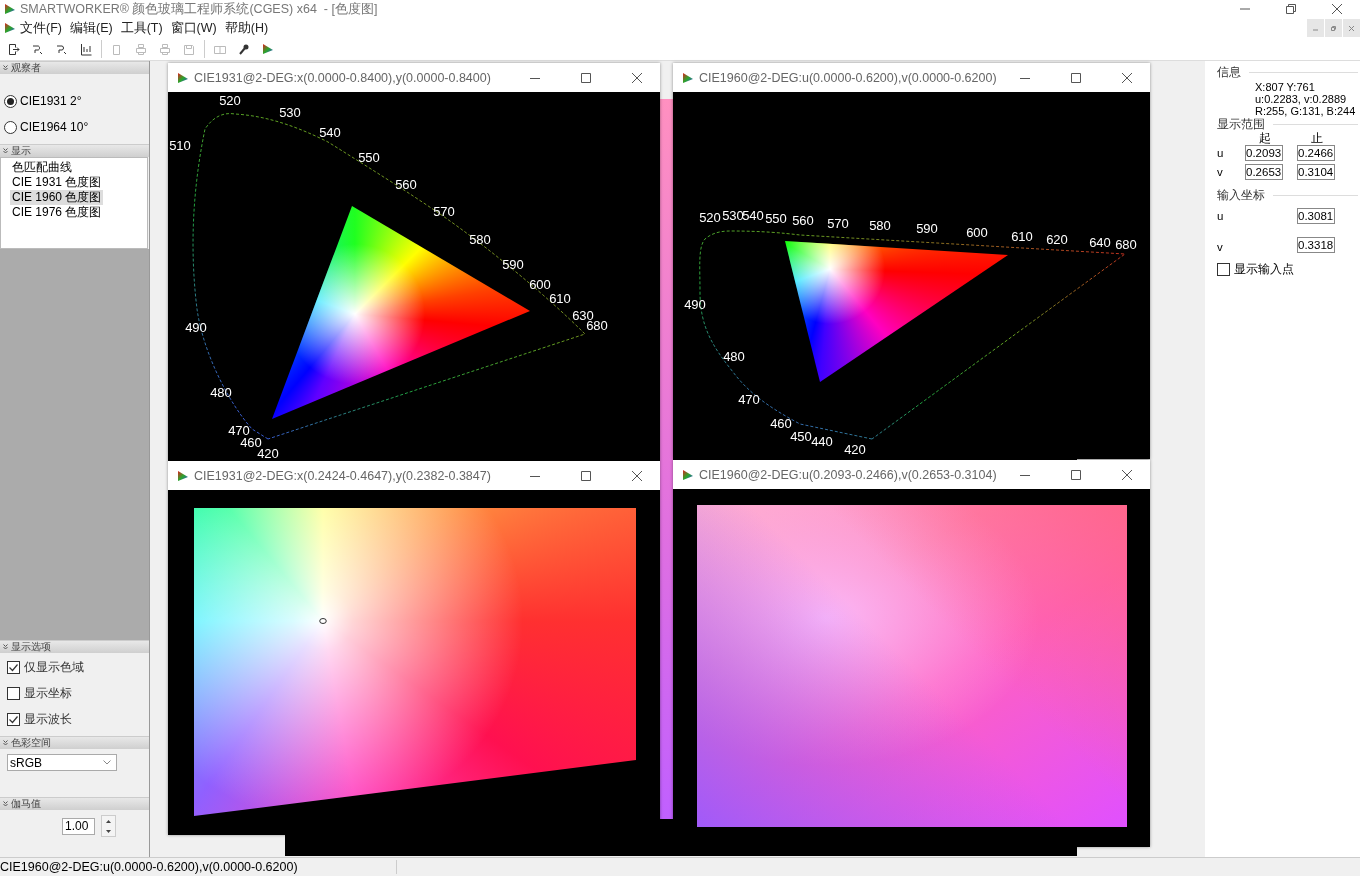  Describe the element at coordinates (221, 392) in the screenshot. I see `wavelength-label: 480` at that location.